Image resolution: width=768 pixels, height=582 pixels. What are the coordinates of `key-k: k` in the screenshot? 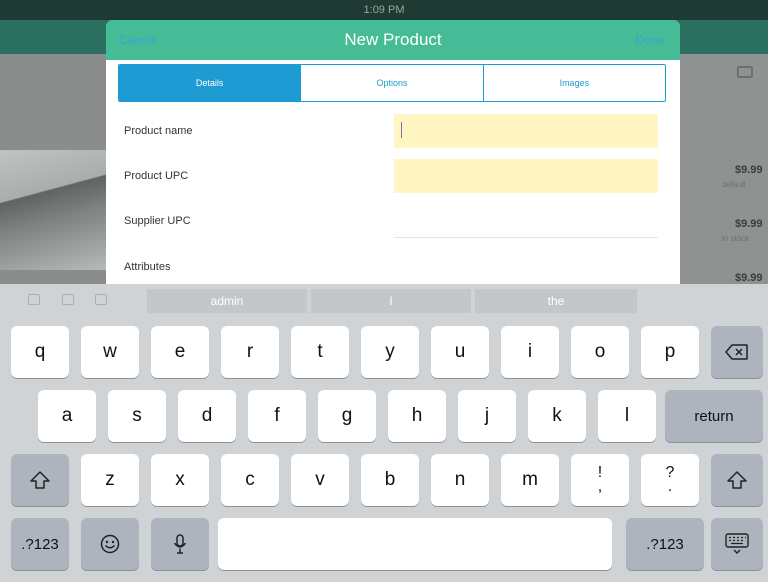 It's located at (557, 416).